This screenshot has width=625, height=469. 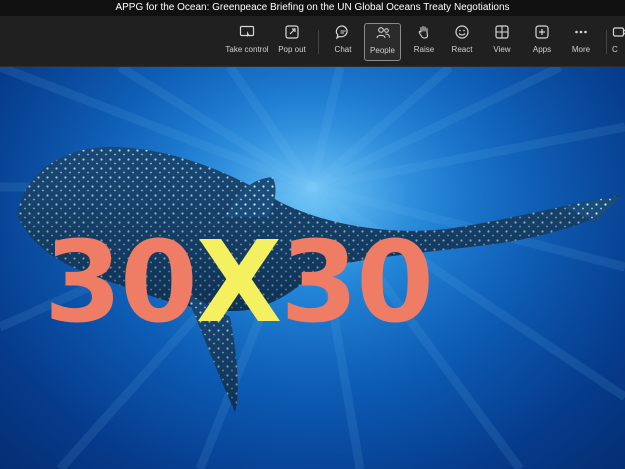 I want to click on more-icon, so click(x=581, y=32).